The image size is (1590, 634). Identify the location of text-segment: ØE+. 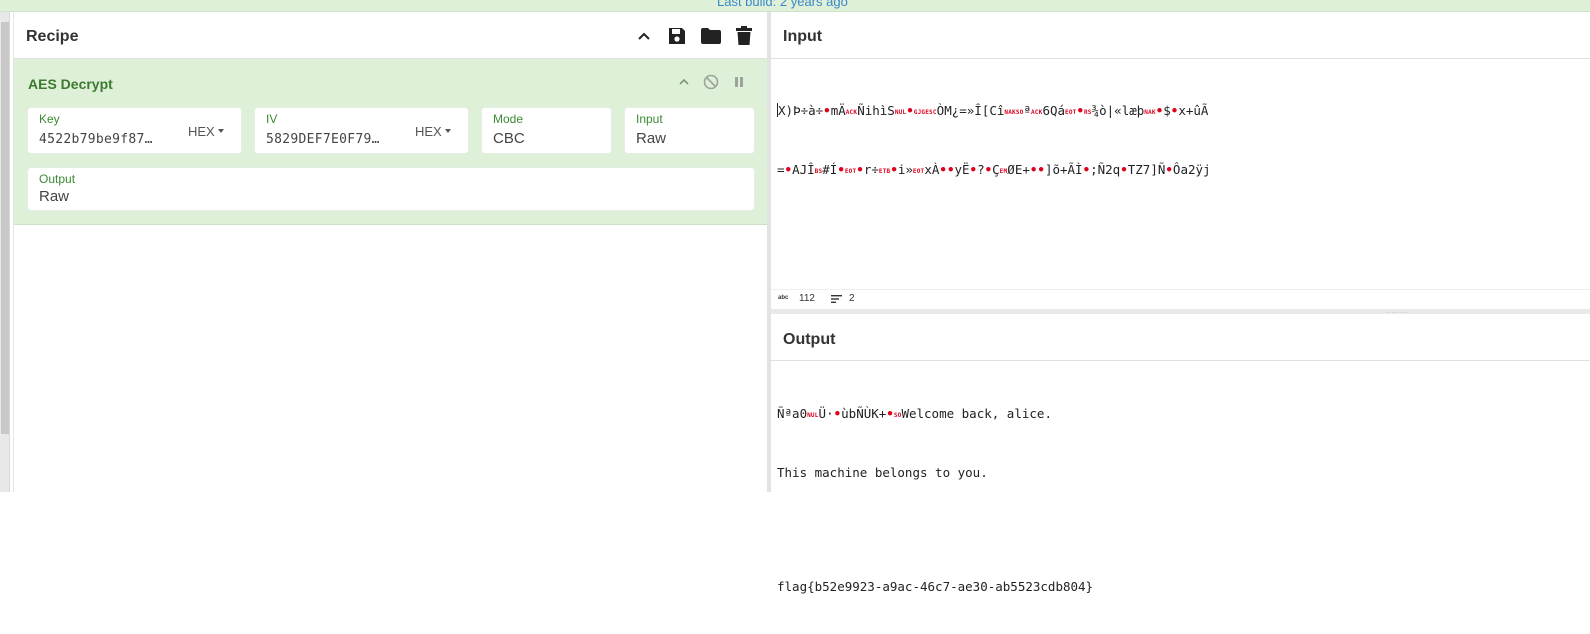
(1018, 169).